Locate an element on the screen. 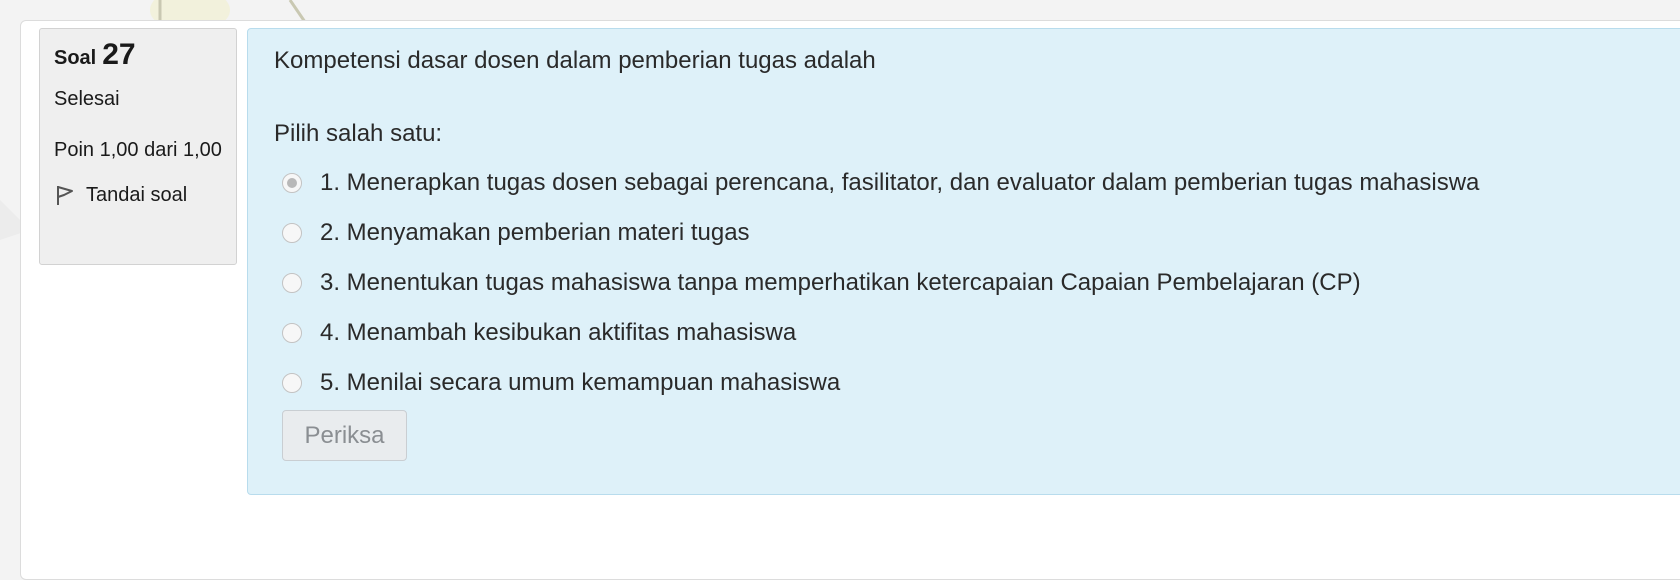  flag-question-link: Tandai soal is located at coordinates (138, 195).